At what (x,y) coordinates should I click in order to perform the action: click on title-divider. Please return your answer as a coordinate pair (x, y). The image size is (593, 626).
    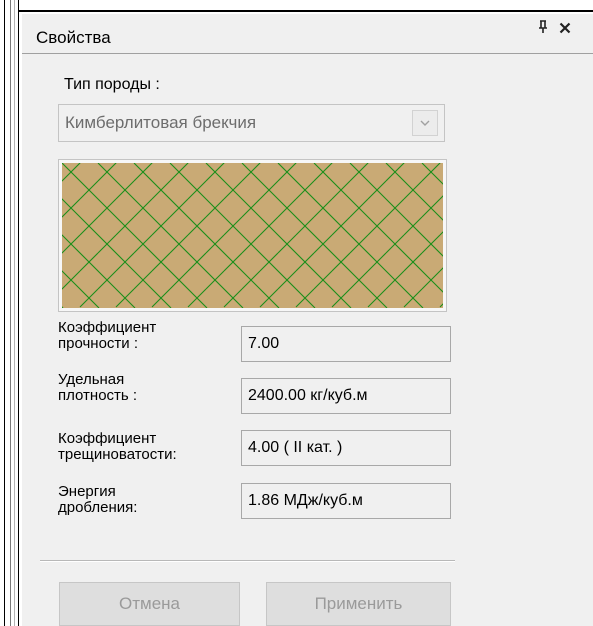
    Looking at the image, I should click on (307, 53).